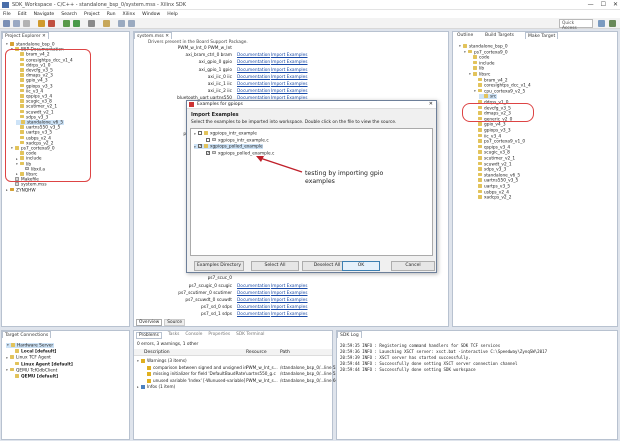 This screenshot has width=620, height=441. I want to click on outline-item: src, so click(488, 97).